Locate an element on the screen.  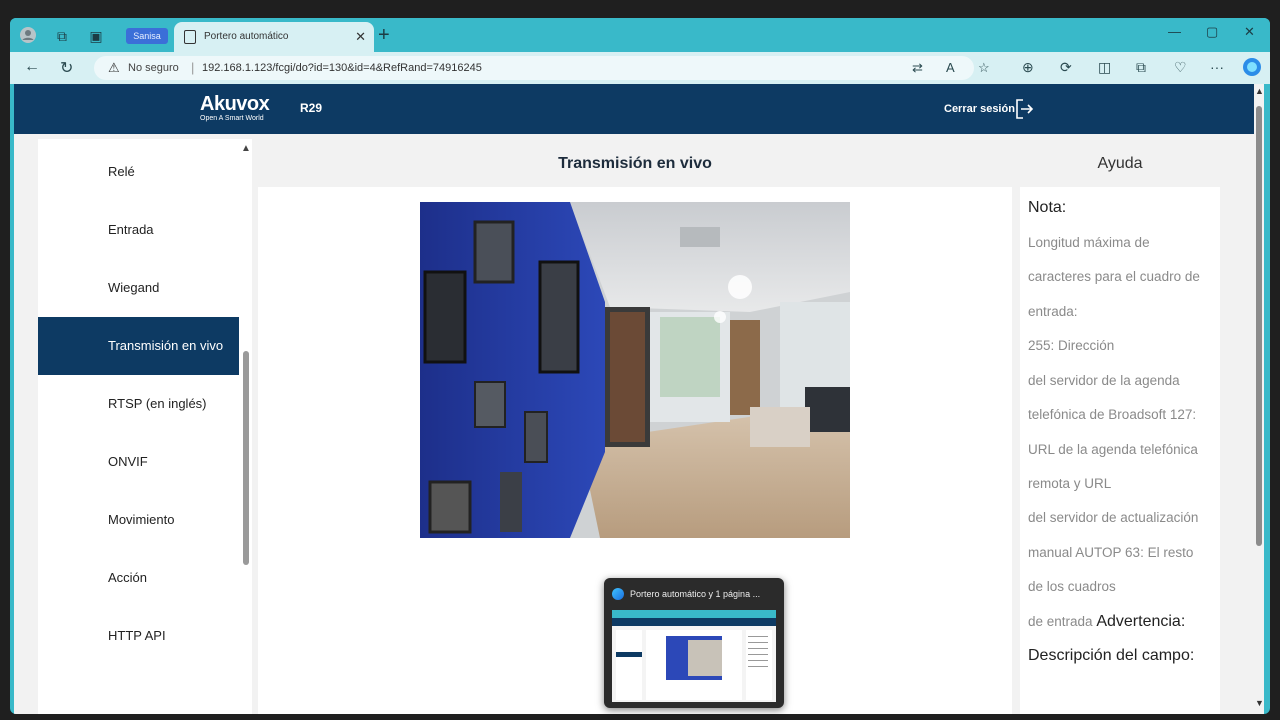
help-warning-label: Advertencia: is located at coordinates (1141, 621).